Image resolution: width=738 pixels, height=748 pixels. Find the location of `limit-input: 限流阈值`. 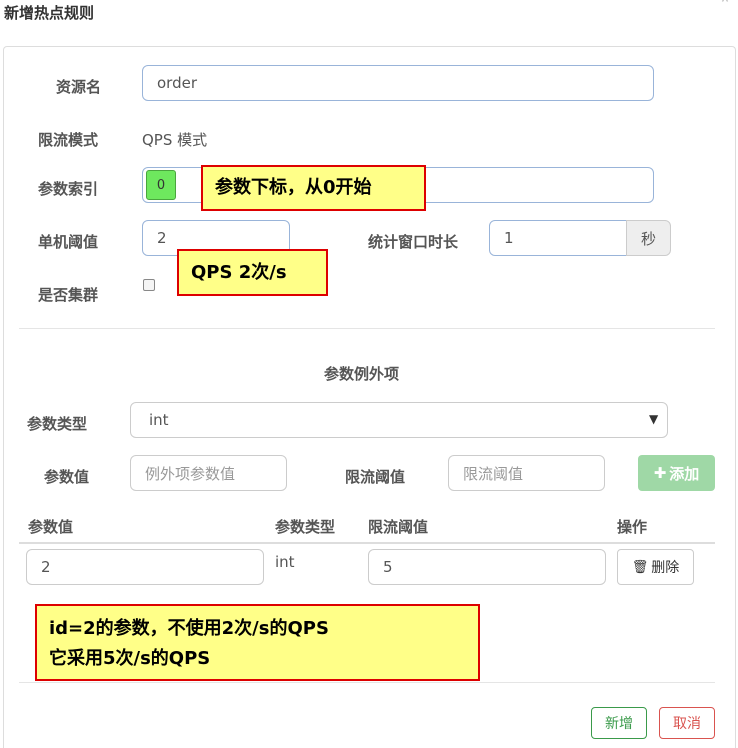

limit-input: 限流阈值 is located at coordinates (526, 473).